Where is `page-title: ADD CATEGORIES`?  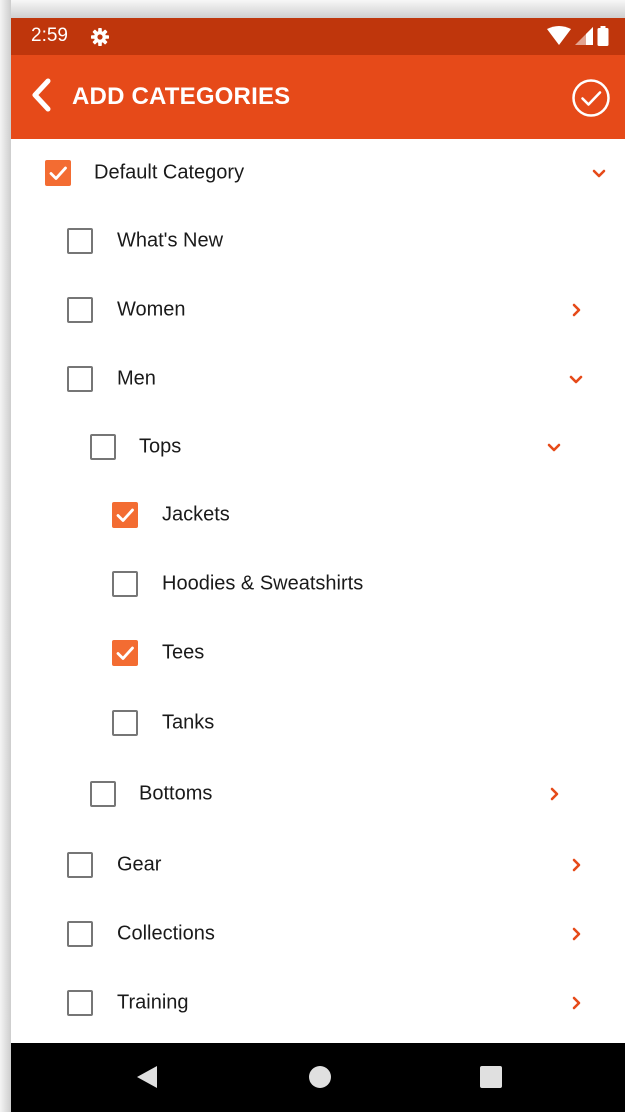
page-title: ADD CATEGORIES is located at coordinates (181, 96).